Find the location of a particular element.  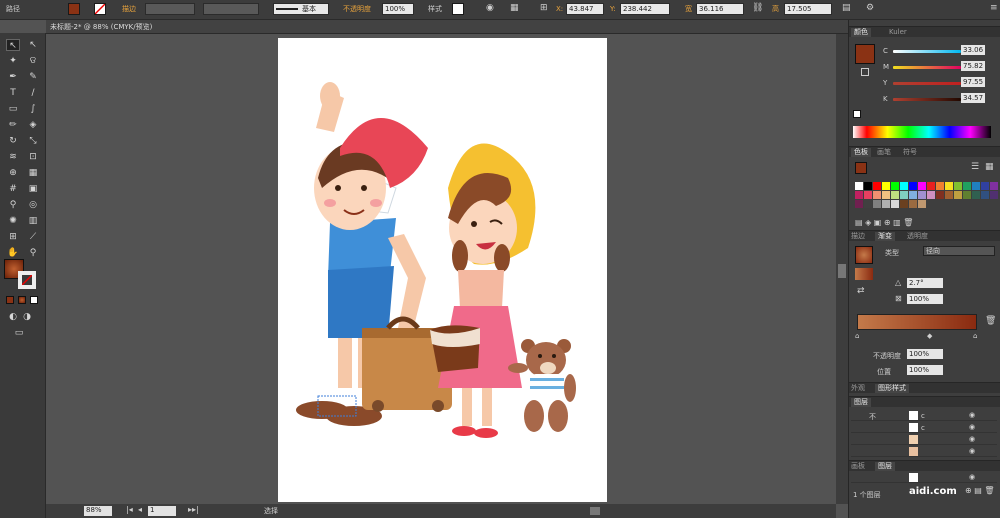

vertical-scrollbar is located at coordinates (842, 269).